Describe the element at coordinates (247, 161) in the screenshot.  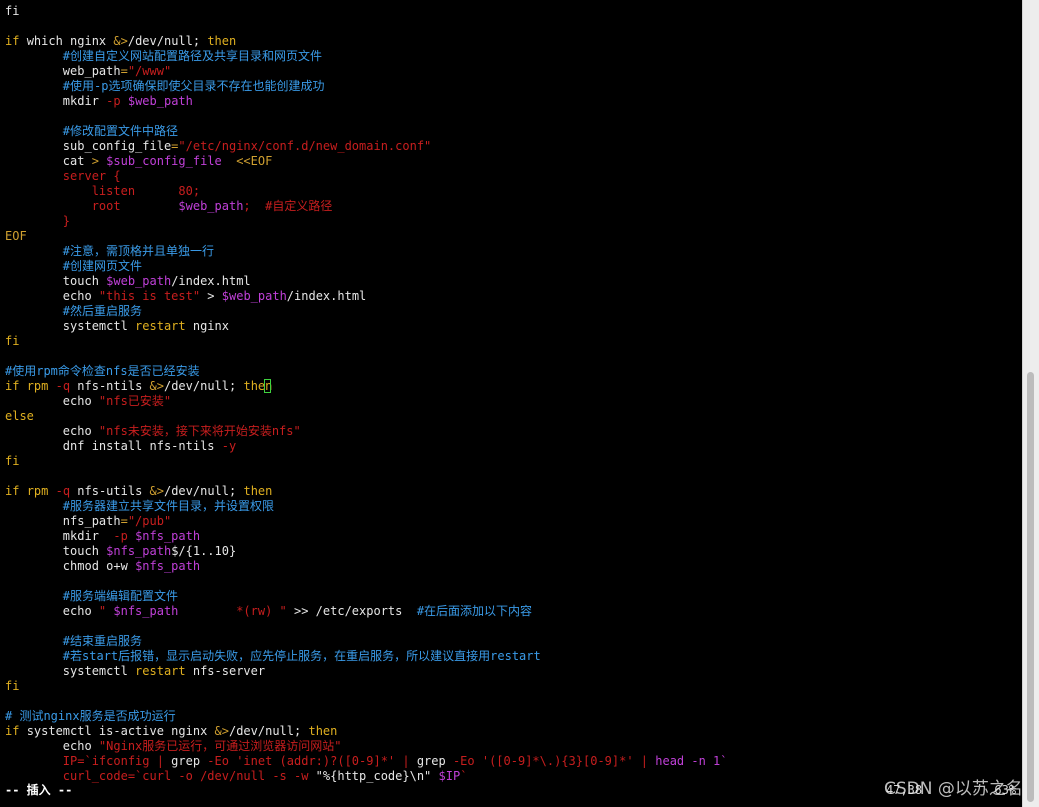
I see `code-token: <<EOF` at that location.